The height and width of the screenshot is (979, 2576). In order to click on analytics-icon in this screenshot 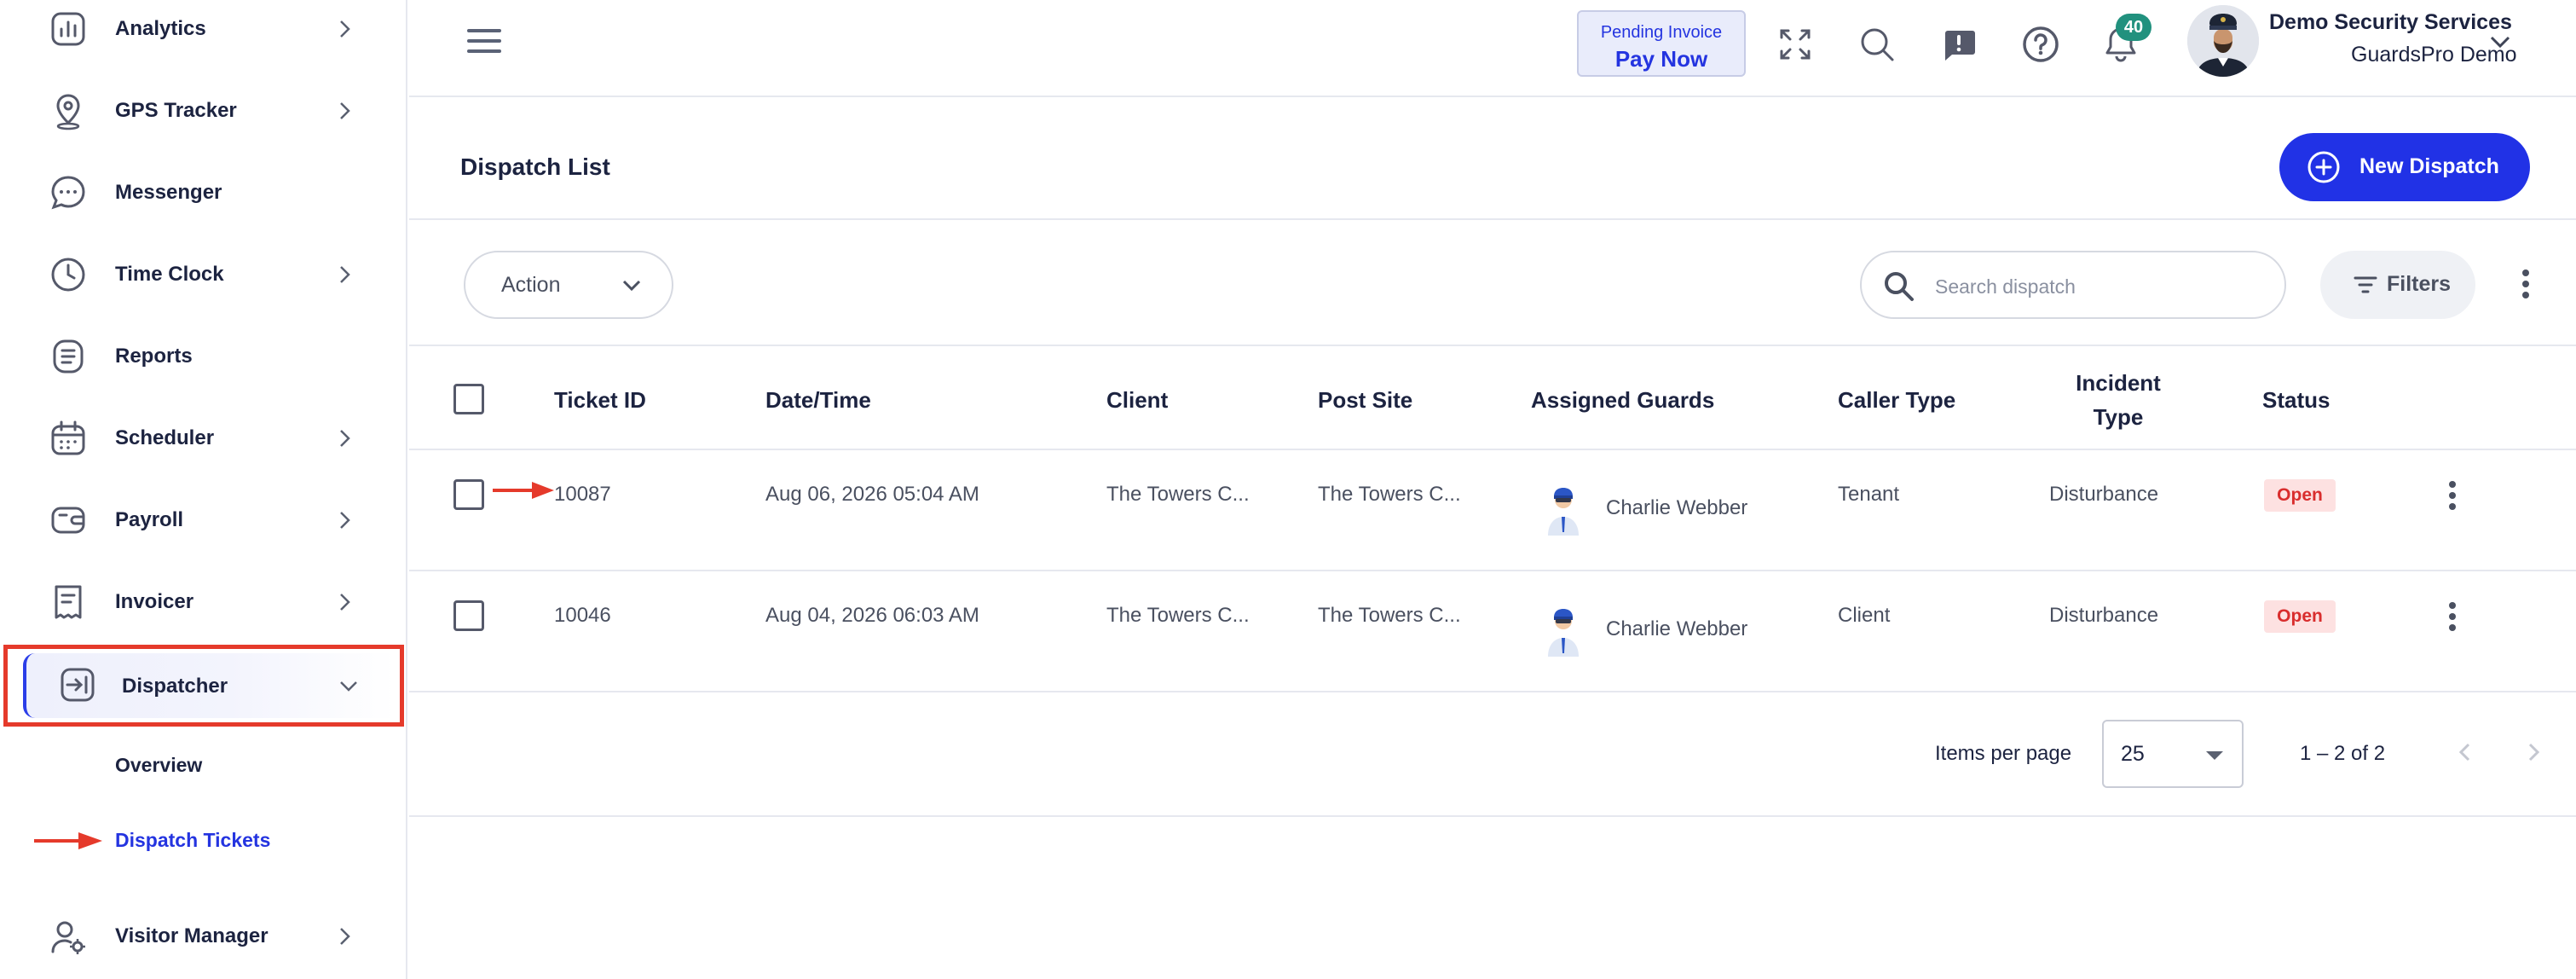, I will do `click(68, 29)`.